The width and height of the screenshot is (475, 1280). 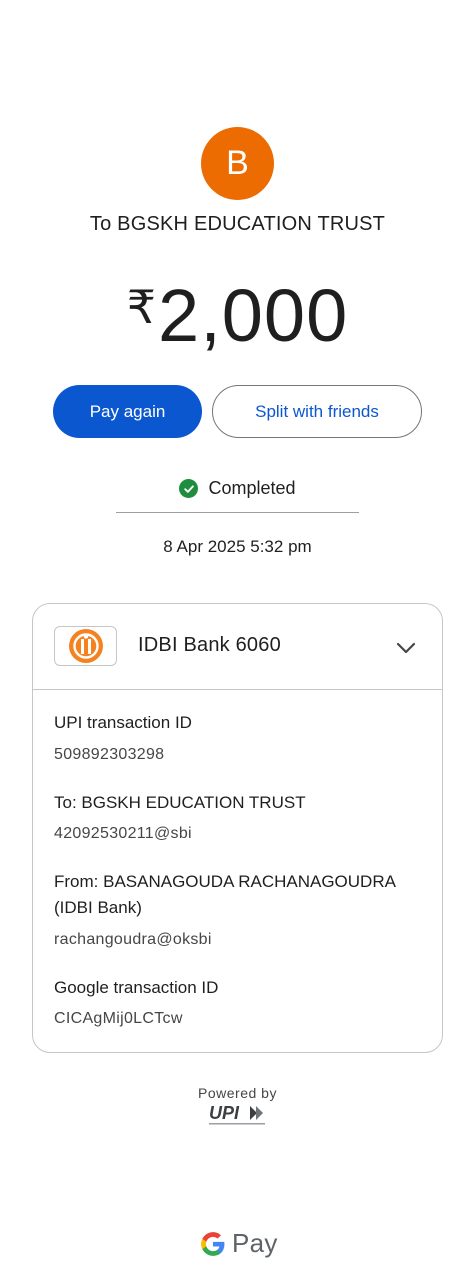 What do you see at coordinates (237, 512) in the screenshot?
I see `status-divider` at bounding box center [237, 512].